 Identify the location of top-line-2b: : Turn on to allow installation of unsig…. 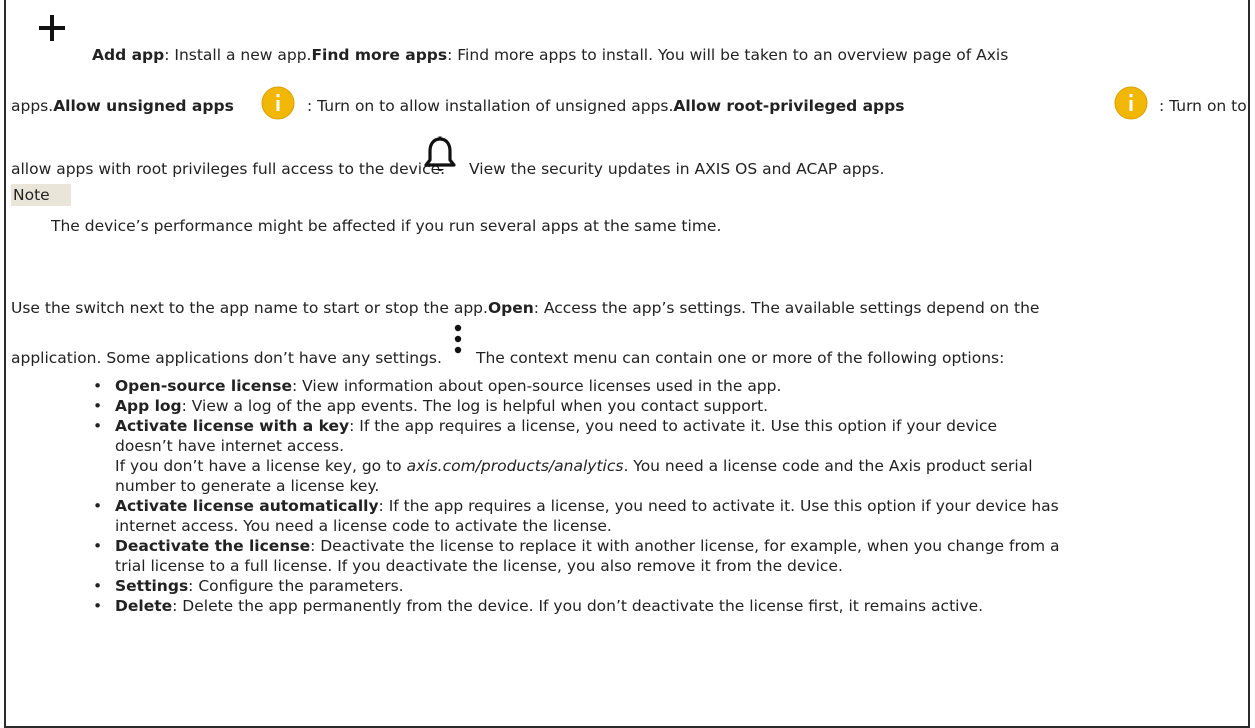
(605, 106).